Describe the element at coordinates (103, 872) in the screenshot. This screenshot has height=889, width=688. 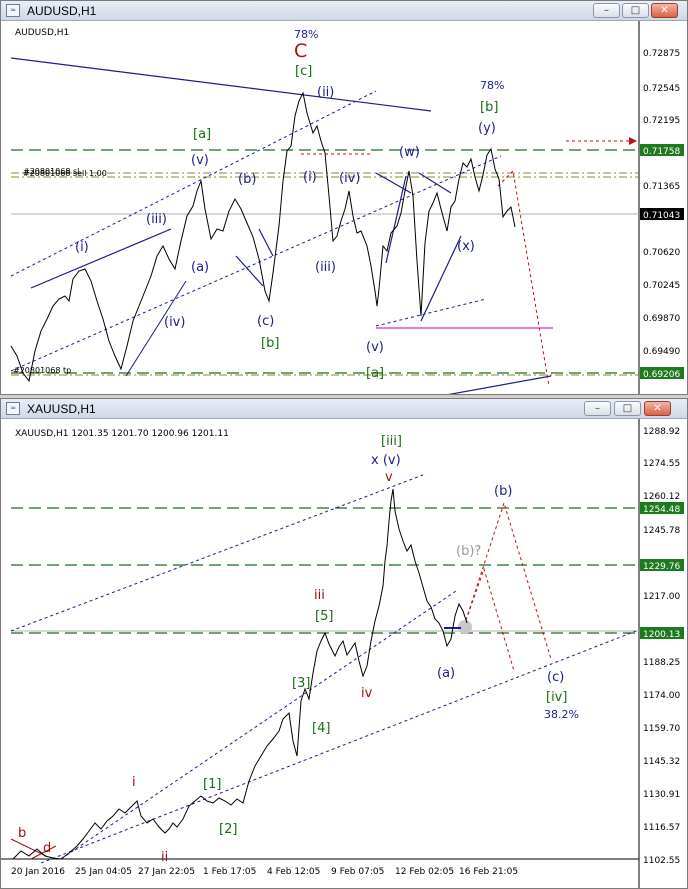
I see `time-tick: 25 Jan 04:05` at that location.